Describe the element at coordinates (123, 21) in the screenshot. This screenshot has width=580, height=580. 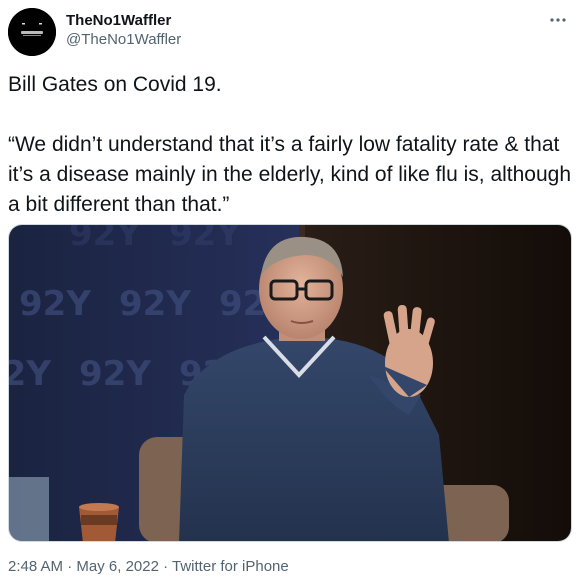
I see `display-name: TheNo1Waffler` at that location.